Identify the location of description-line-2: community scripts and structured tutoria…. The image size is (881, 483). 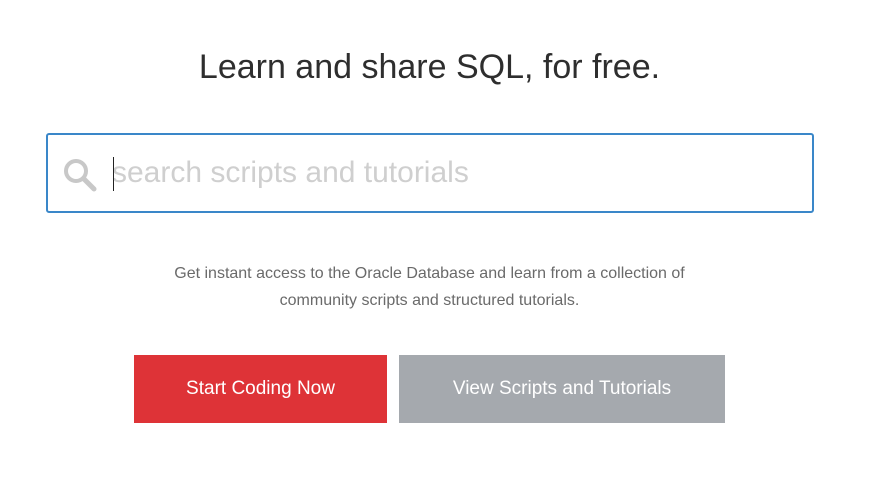
(429, 300).